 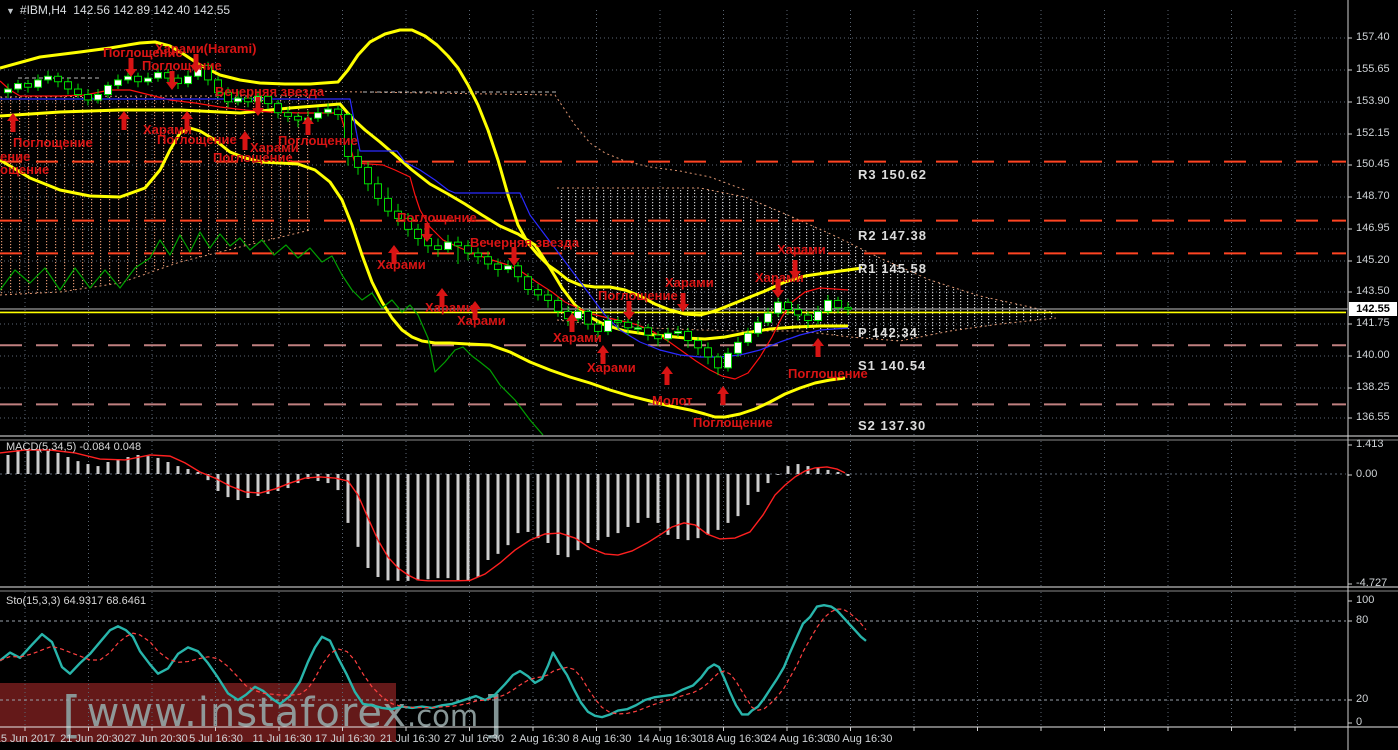 I want to click on time-axis-label: 11 Jul 16:30, so click(x=282, y=739).